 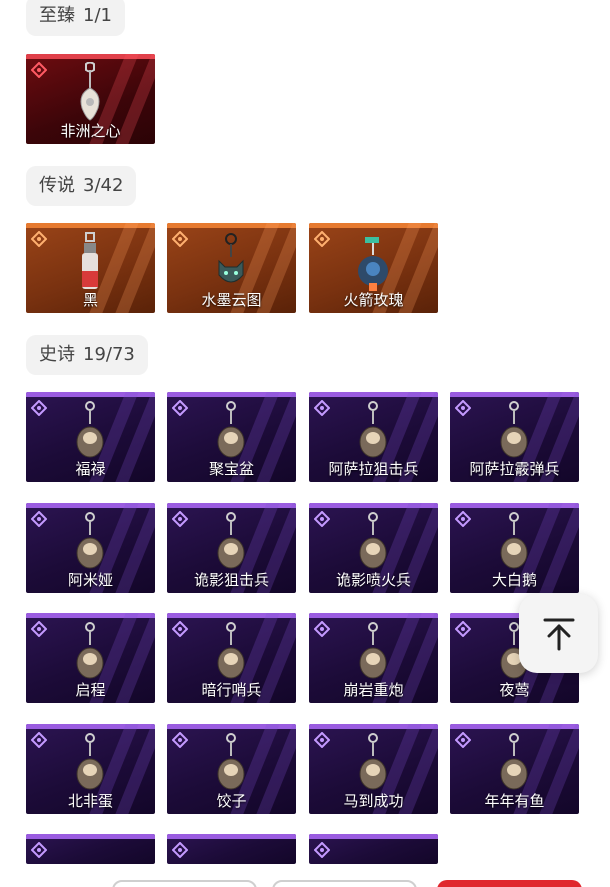 What do you see at coordinates (509, 883) in the screenshot?
I see `bottom-primary-button` at bounding box center [509, 883].